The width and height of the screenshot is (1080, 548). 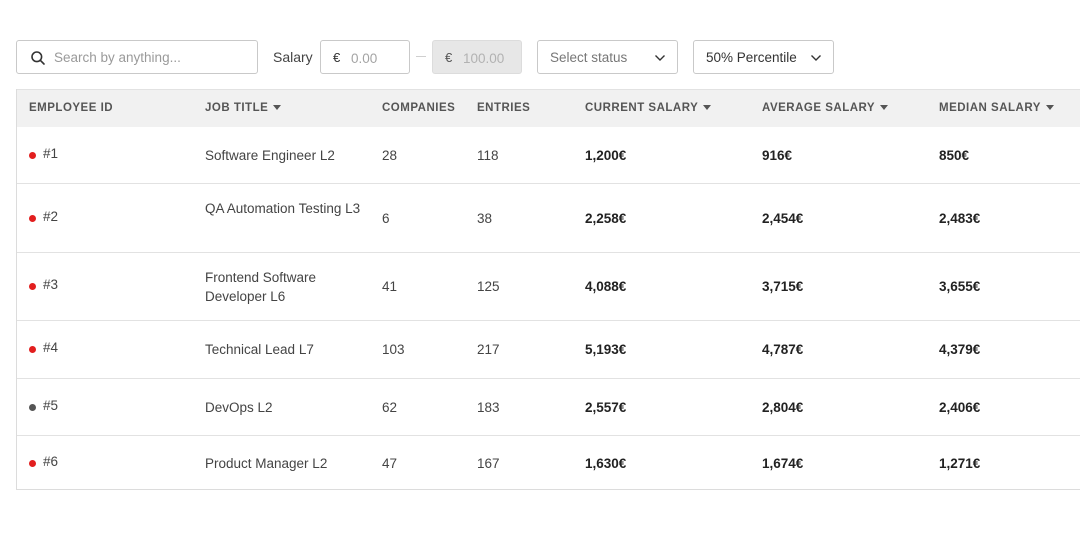 I want to click on entries-count: 167, so click(x=488, y=463).